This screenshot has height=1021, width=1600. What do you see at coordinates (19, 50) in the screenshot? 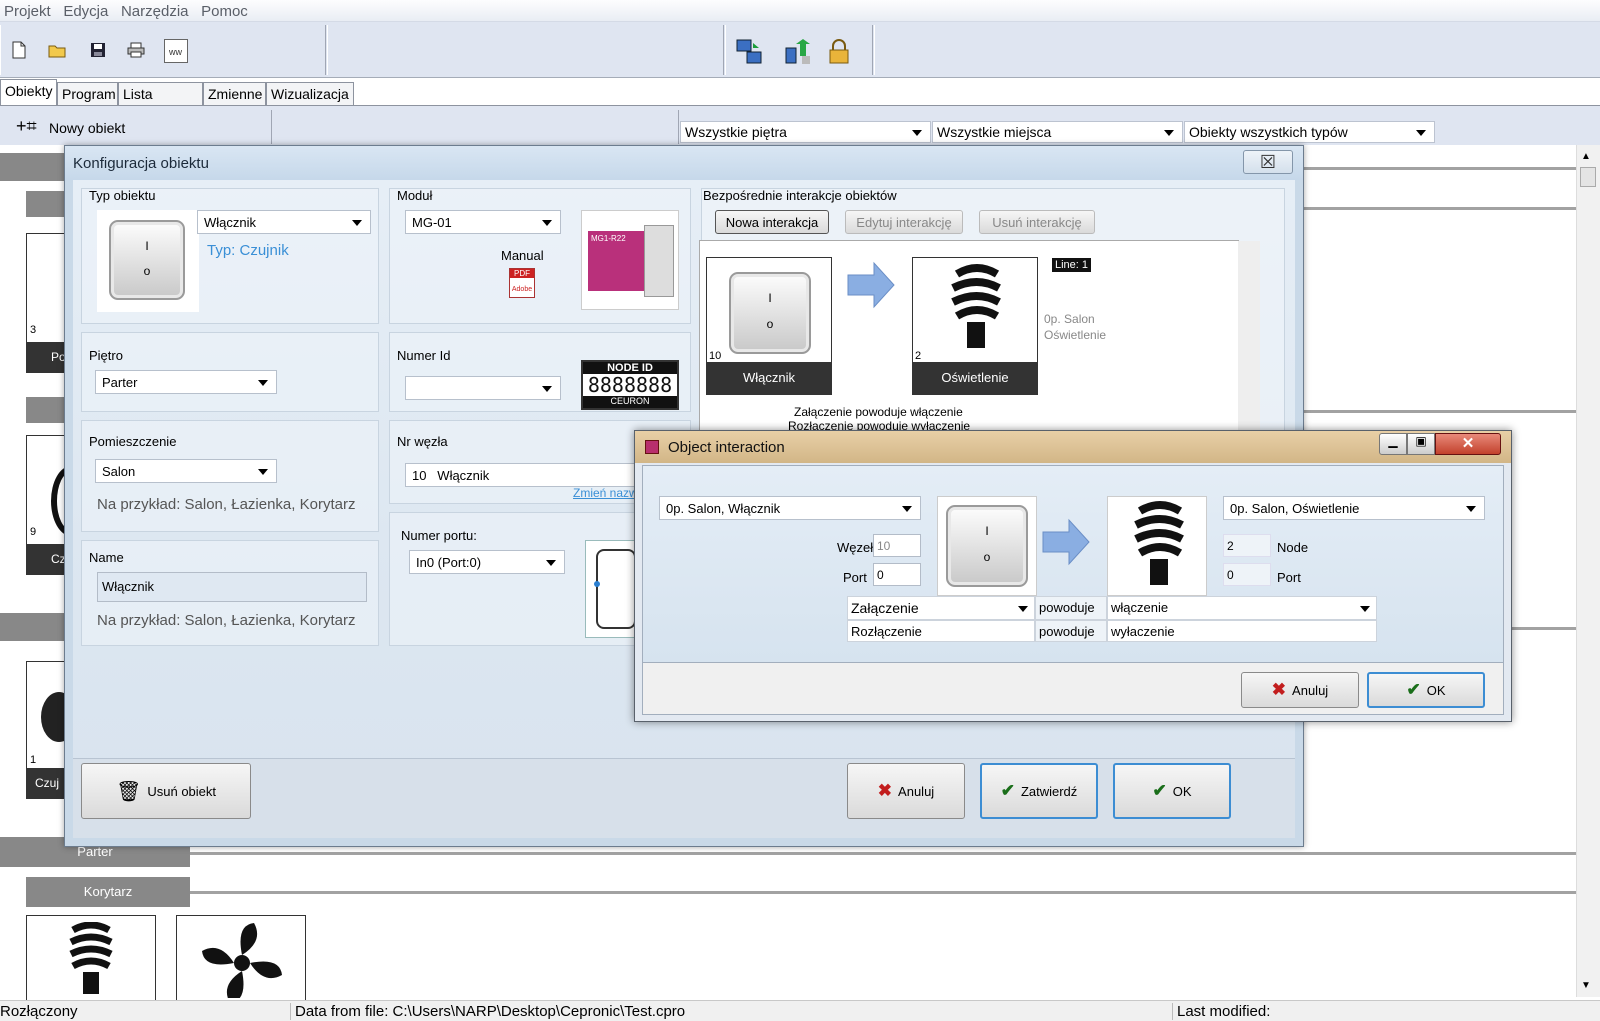
I see `new-file-icon` at bounding box center [19, 50].